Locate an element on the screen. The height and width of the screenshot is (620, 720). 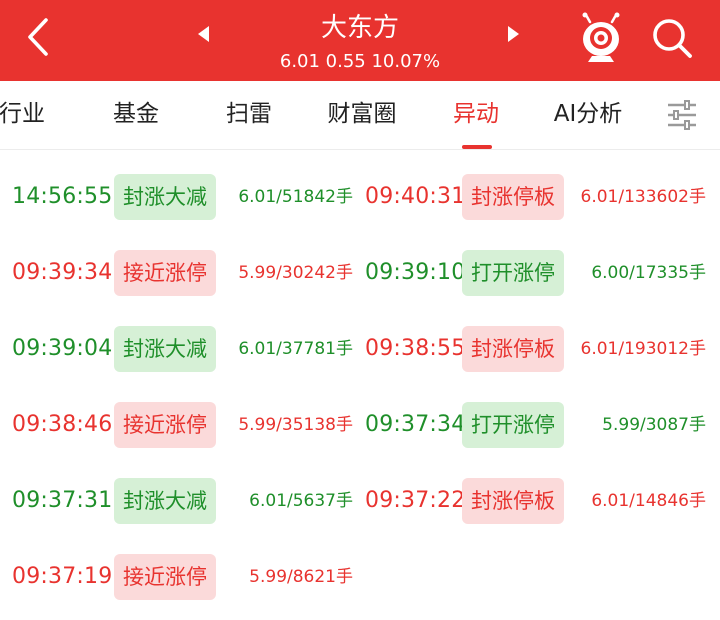
activity-item: 09:37:31 封涨大减 6.01/5637手 is located at coordinates (360, 501).